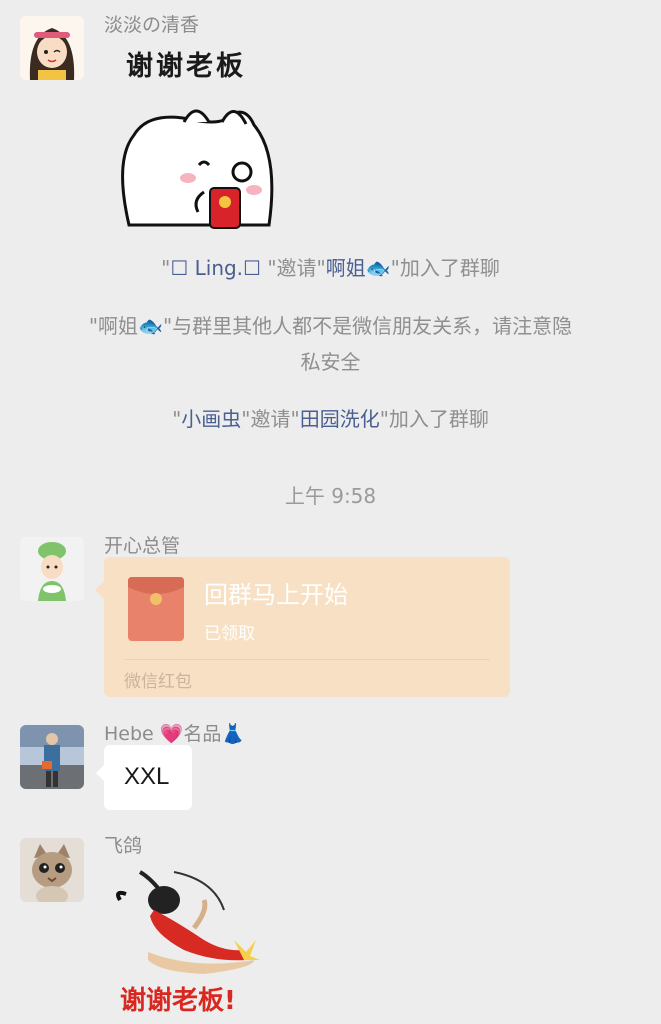  What do you see at coordinates (378, 268) in the screenshot?
I see `fish-emoji-icon: 🐟` at bounding box center [378, 268].